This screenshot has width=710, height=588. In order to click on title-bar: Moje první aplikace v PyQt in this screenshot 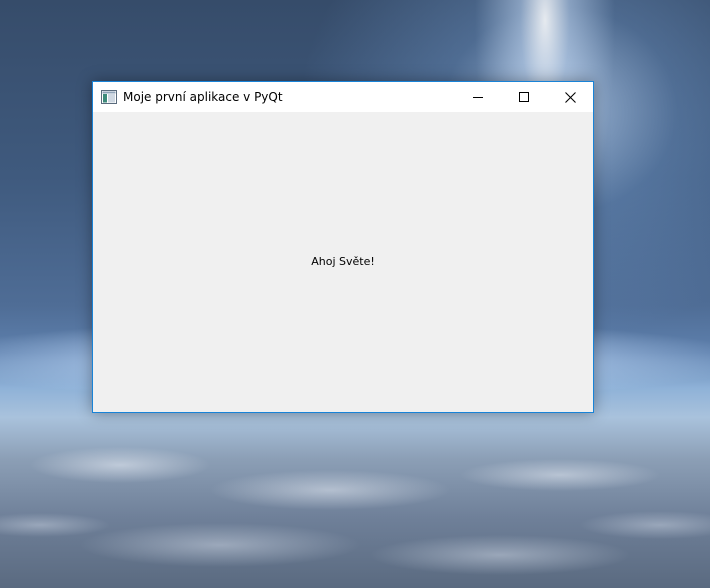, I will do `click(343, 97)`.